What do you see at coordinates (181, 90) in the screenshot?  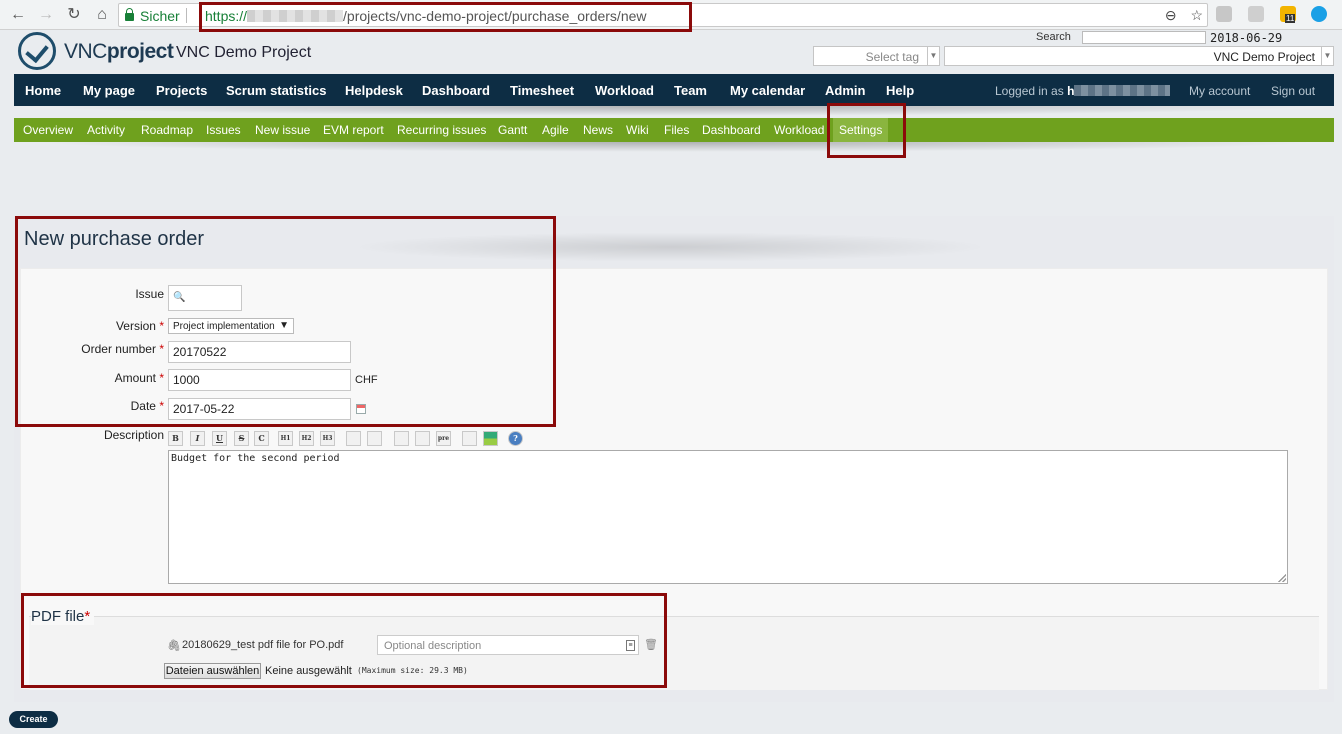 I see `menu-projects: Projects` at bounding box center [181, 90].